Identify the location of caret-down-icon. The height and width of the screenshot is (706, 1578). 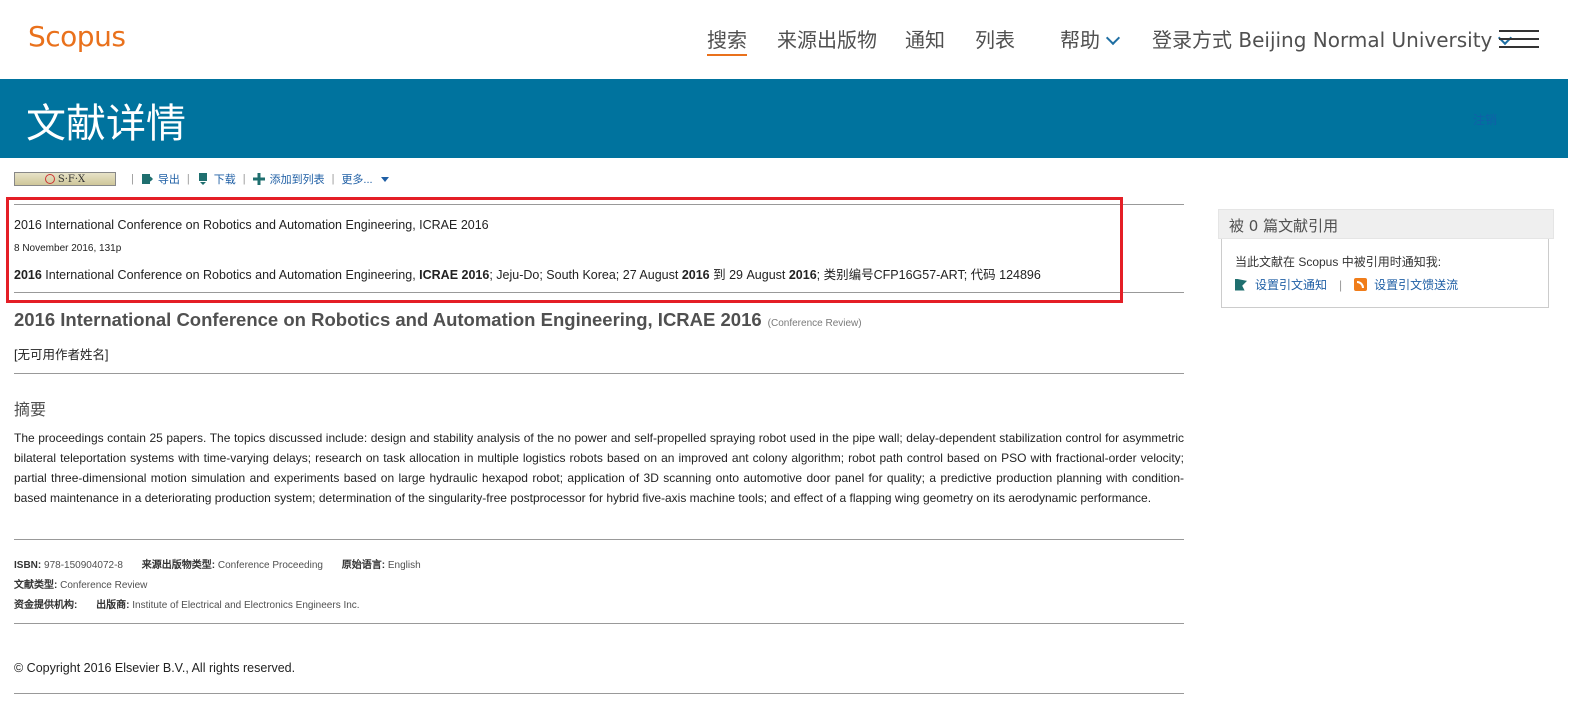
(384, 179).